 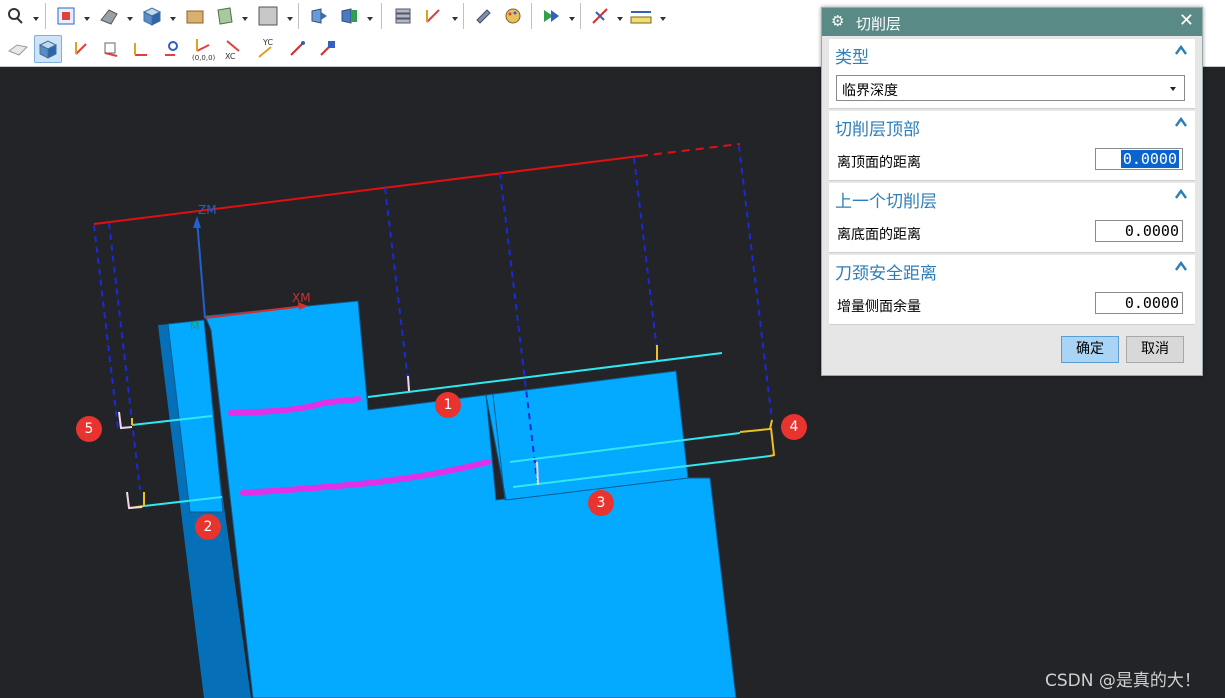 I want to click on close-icon: ✕, so click(x=1186, y=20).